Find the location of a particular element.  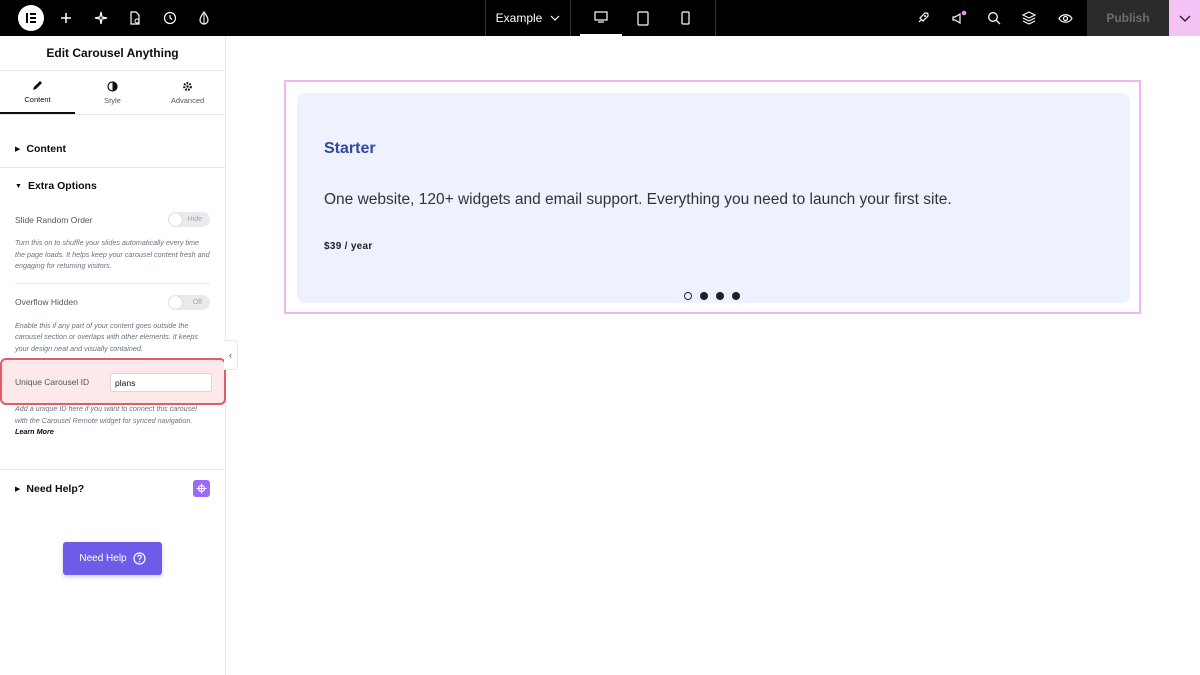

learn-more-link: Learn More is located at coordinates (34, 431).